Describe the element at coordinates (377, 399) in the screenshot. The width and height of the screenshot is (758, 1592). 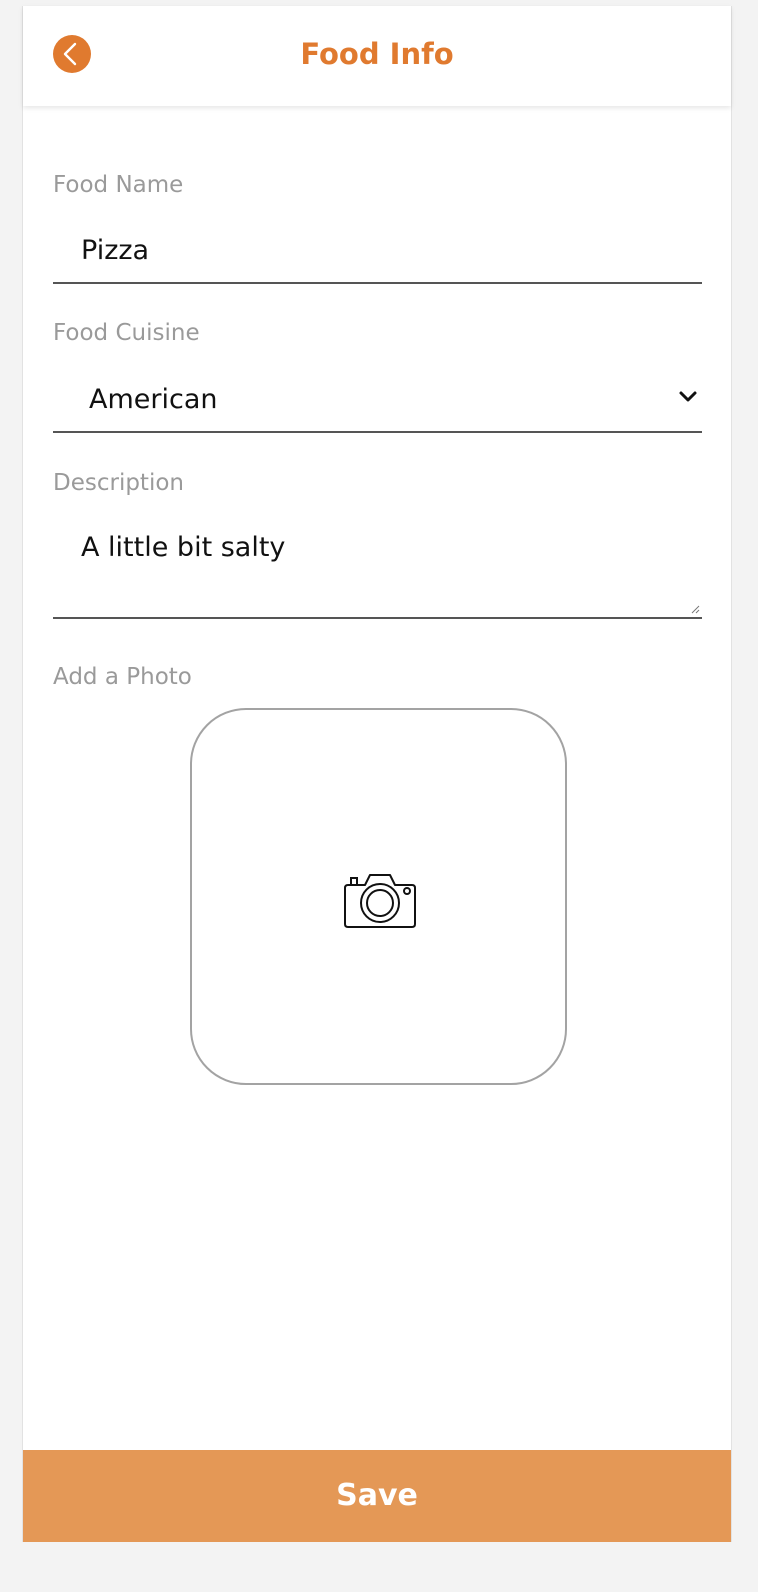
I see `food-cuisine-select: American` at that location.